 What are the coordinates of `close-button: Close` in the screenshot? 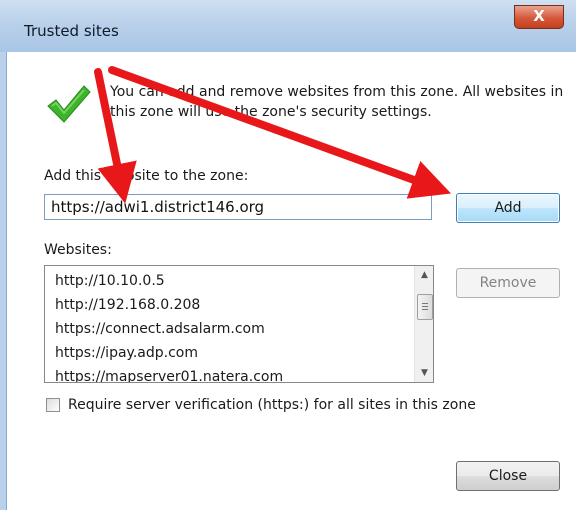 It's located at (508, 476).